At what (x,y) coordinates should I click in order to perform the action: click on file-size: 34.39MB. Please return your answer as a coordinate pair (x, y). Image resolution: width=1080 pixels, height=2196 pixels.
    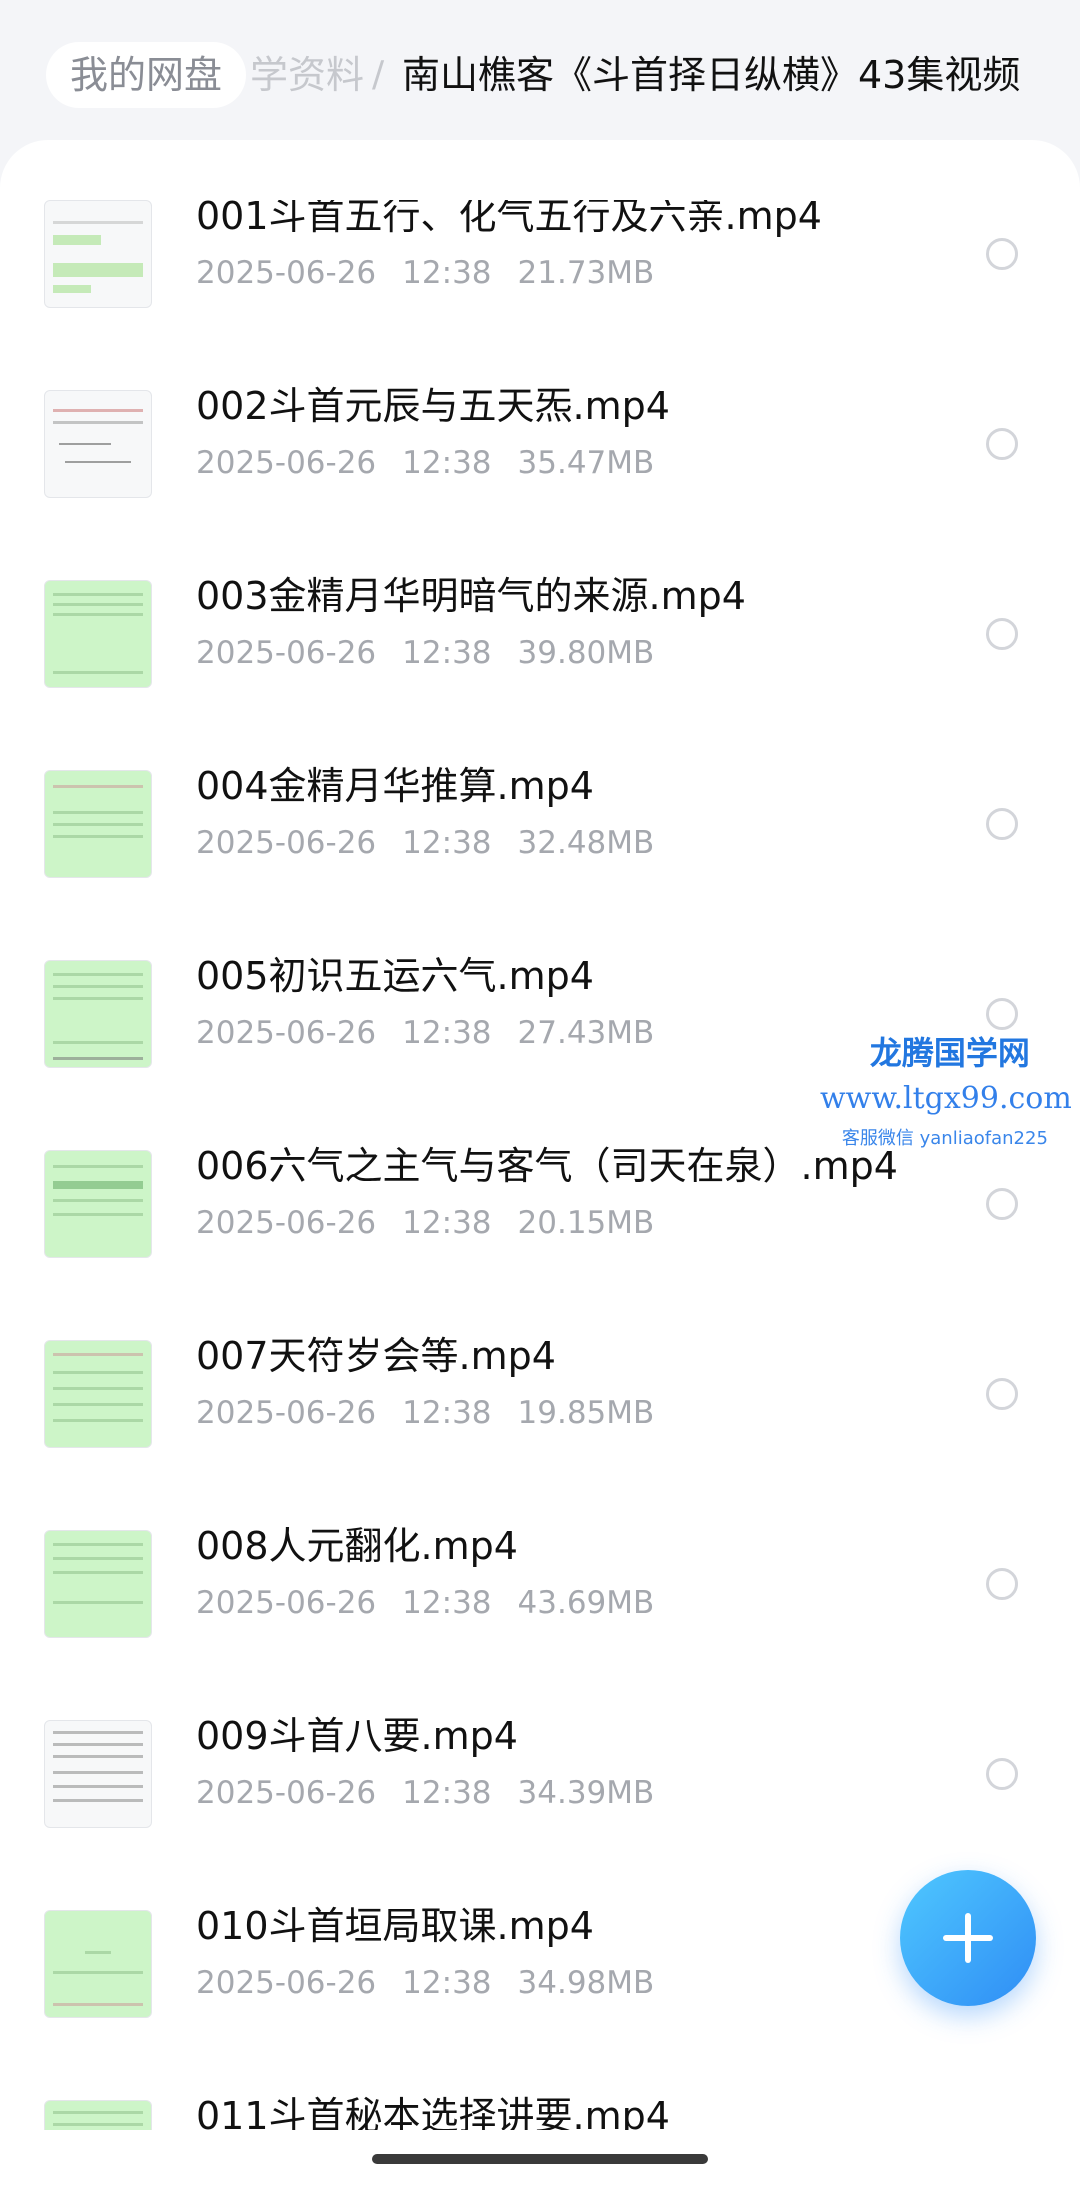
    Looking at the image, I should click on (586, 1793).